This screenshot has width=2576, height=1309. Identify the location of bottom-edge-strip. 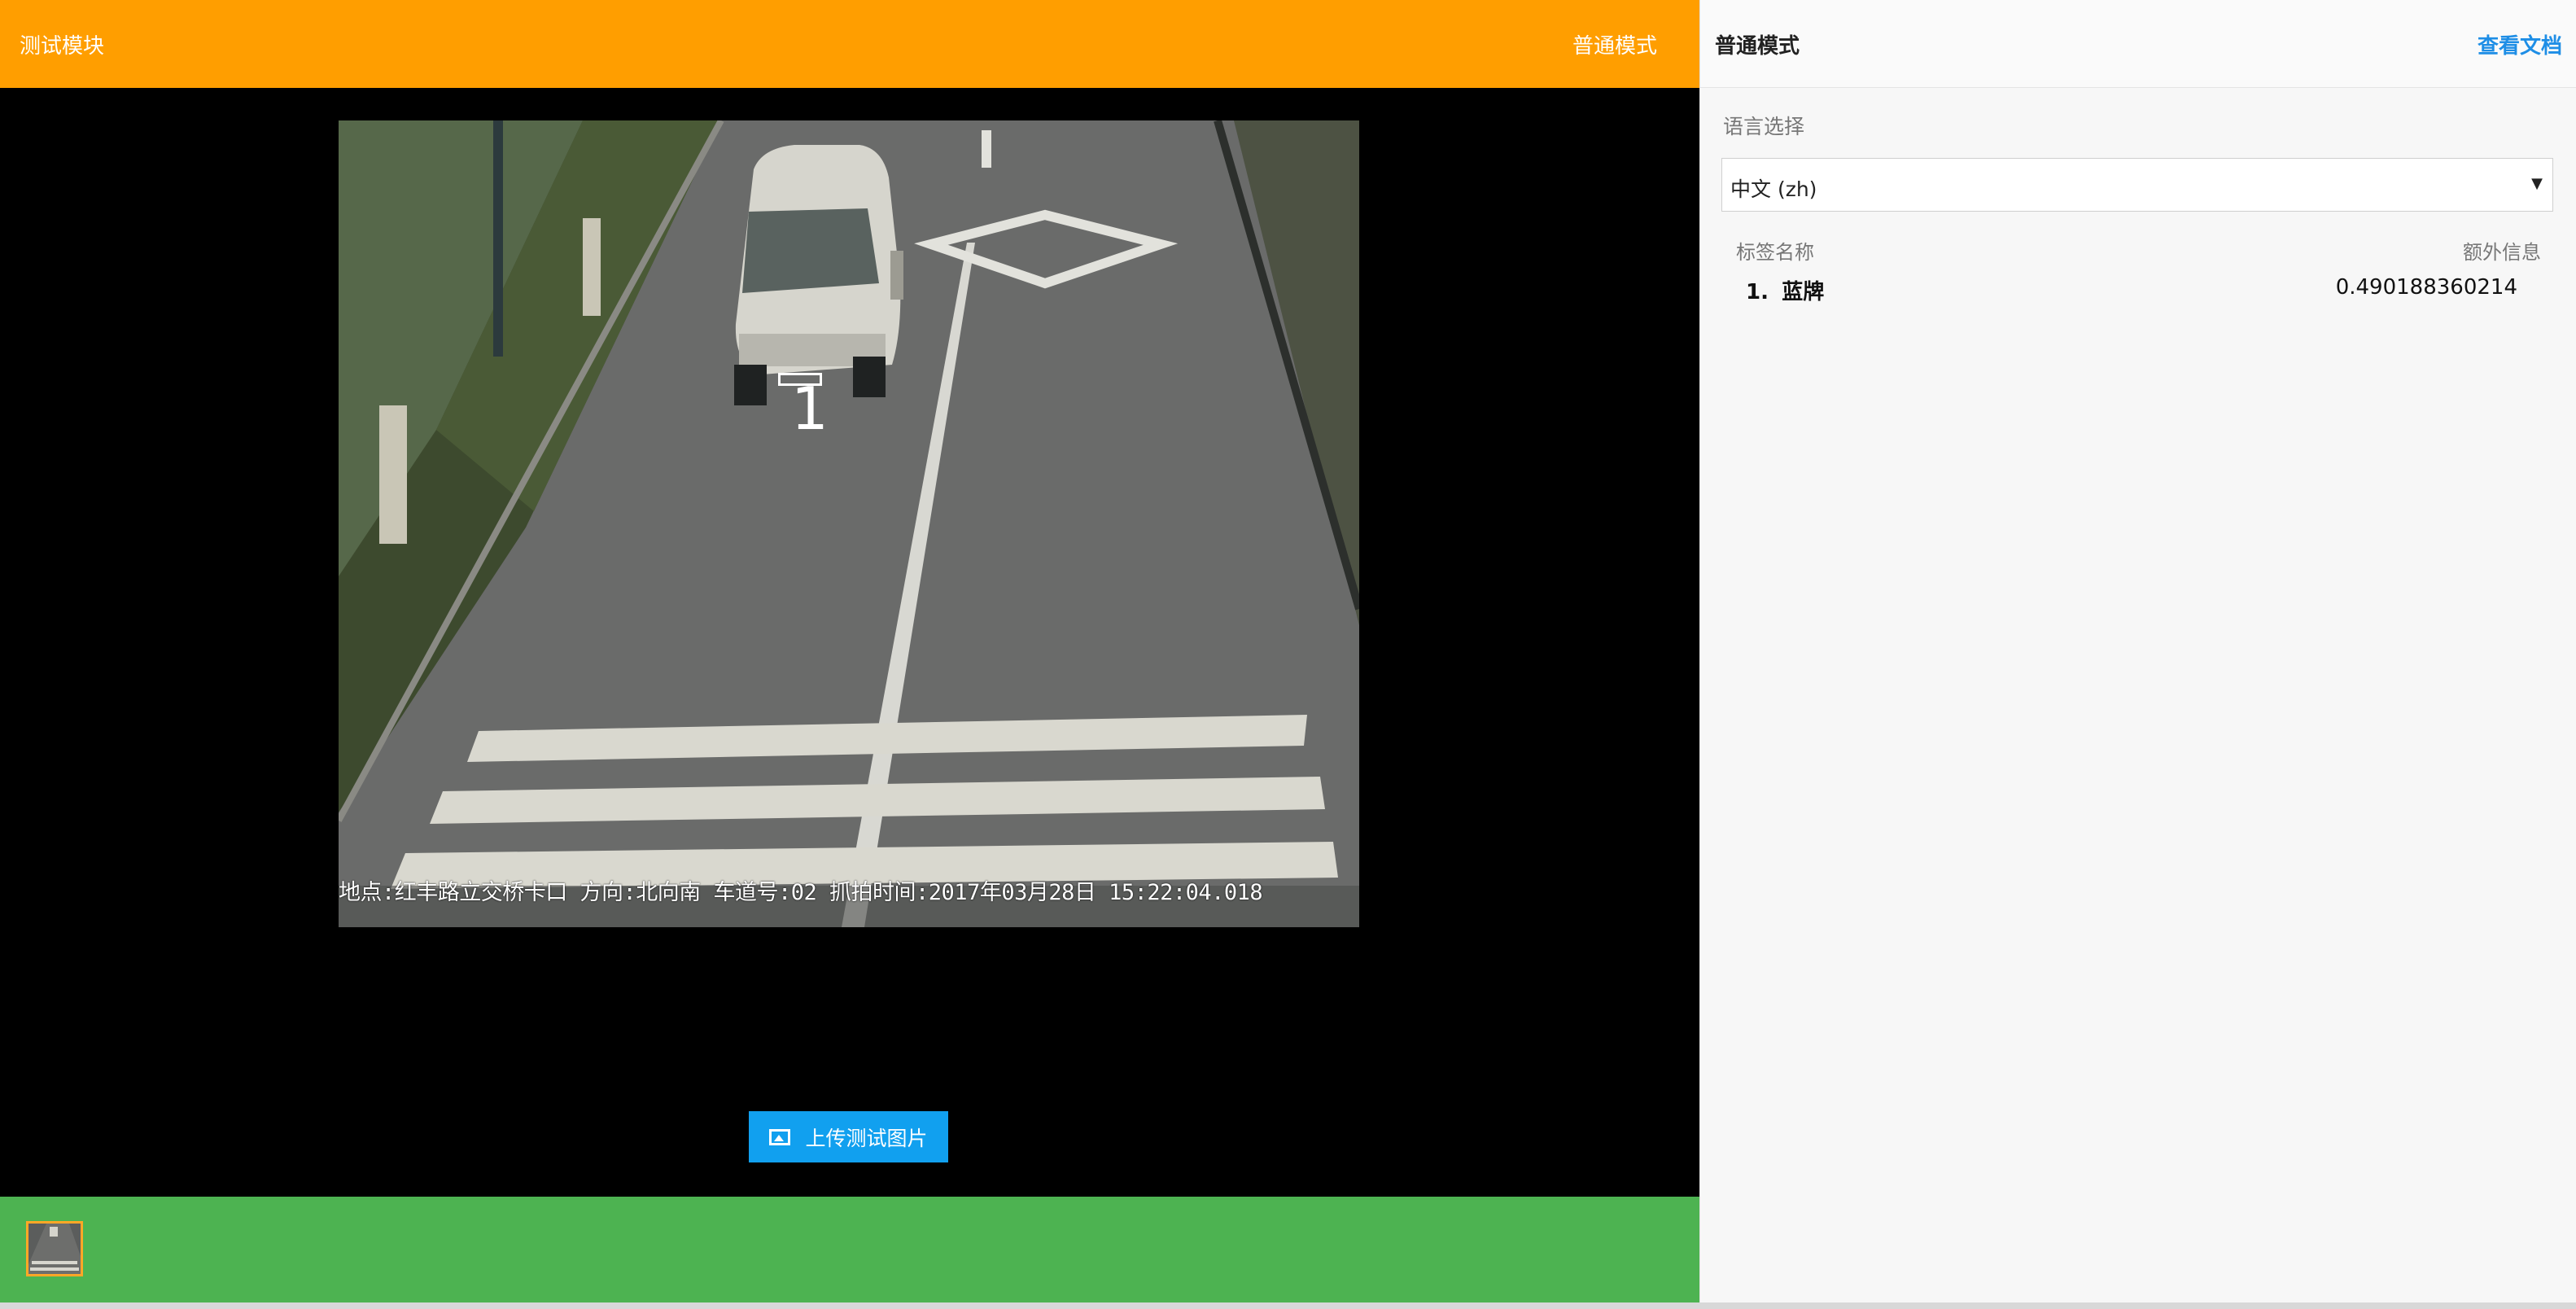
(1288, 1305).